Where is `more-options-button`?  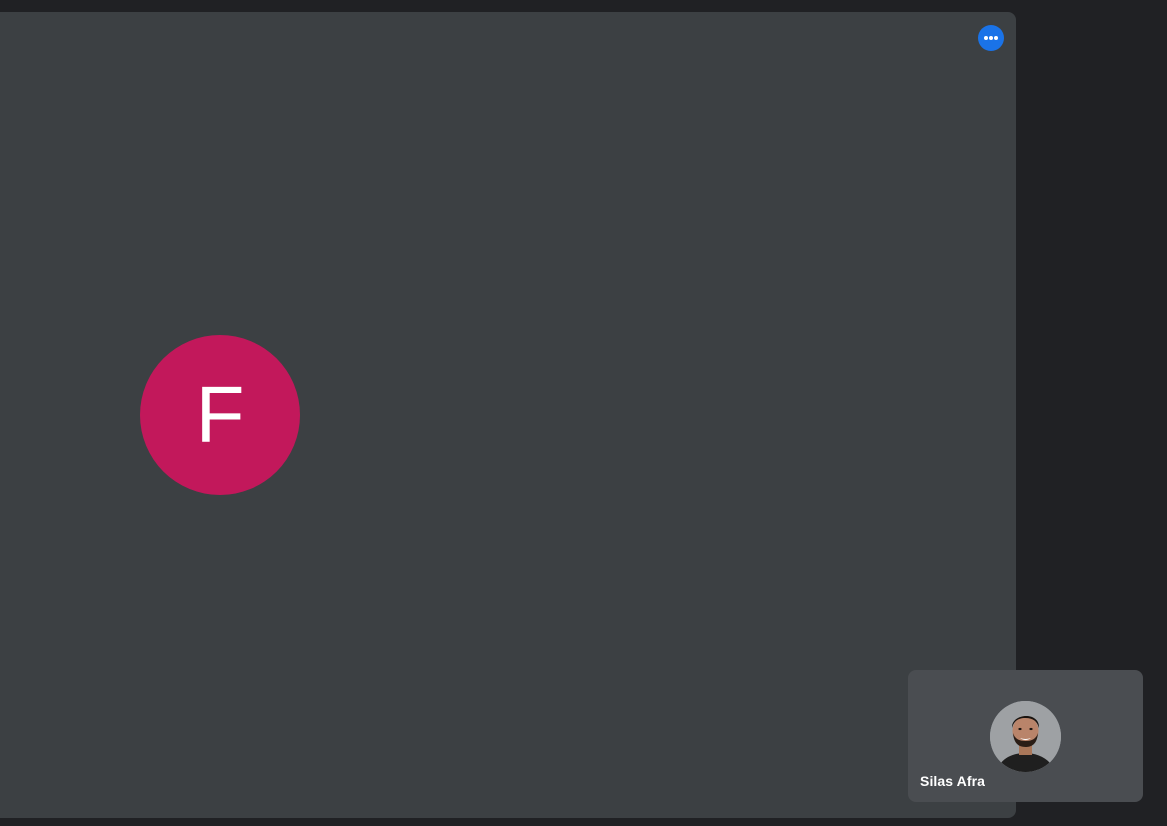 more-options-button is located at coordinates (991, 38).